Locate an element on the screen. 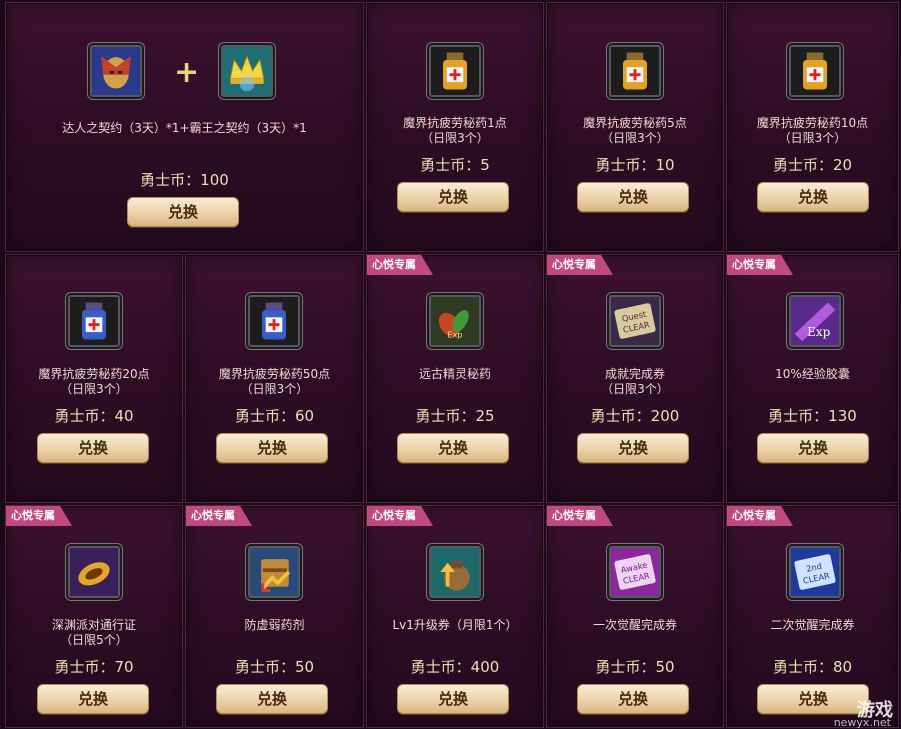  item-card-potion-1: 魔界抗疲劳秘药1点 （日限3个） 勇士币：5 兑换 is located at coordinates (455, 127).